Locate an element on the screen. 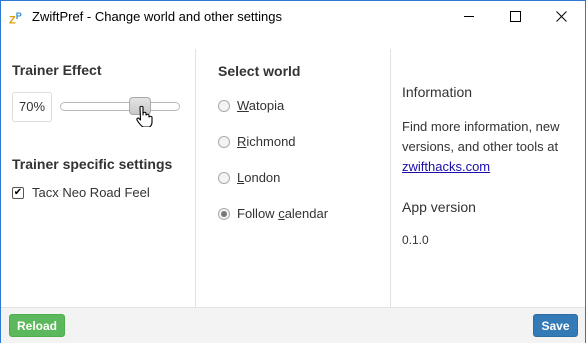  minimize-icon is located at coordinates (469, 16).